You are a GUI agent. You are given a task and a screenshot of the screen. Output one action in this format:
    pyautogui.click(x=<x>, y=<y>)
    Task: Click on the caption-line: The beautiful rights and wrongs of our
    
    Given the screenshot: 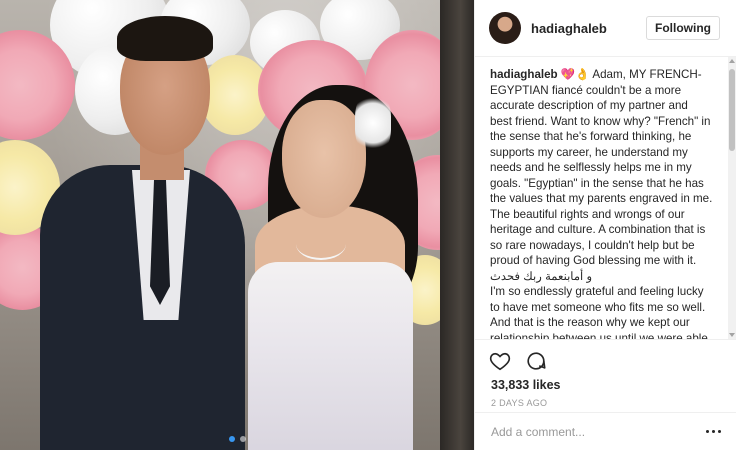 What is the action you would take?
    pyautogui.click(x=587, y=214)
    